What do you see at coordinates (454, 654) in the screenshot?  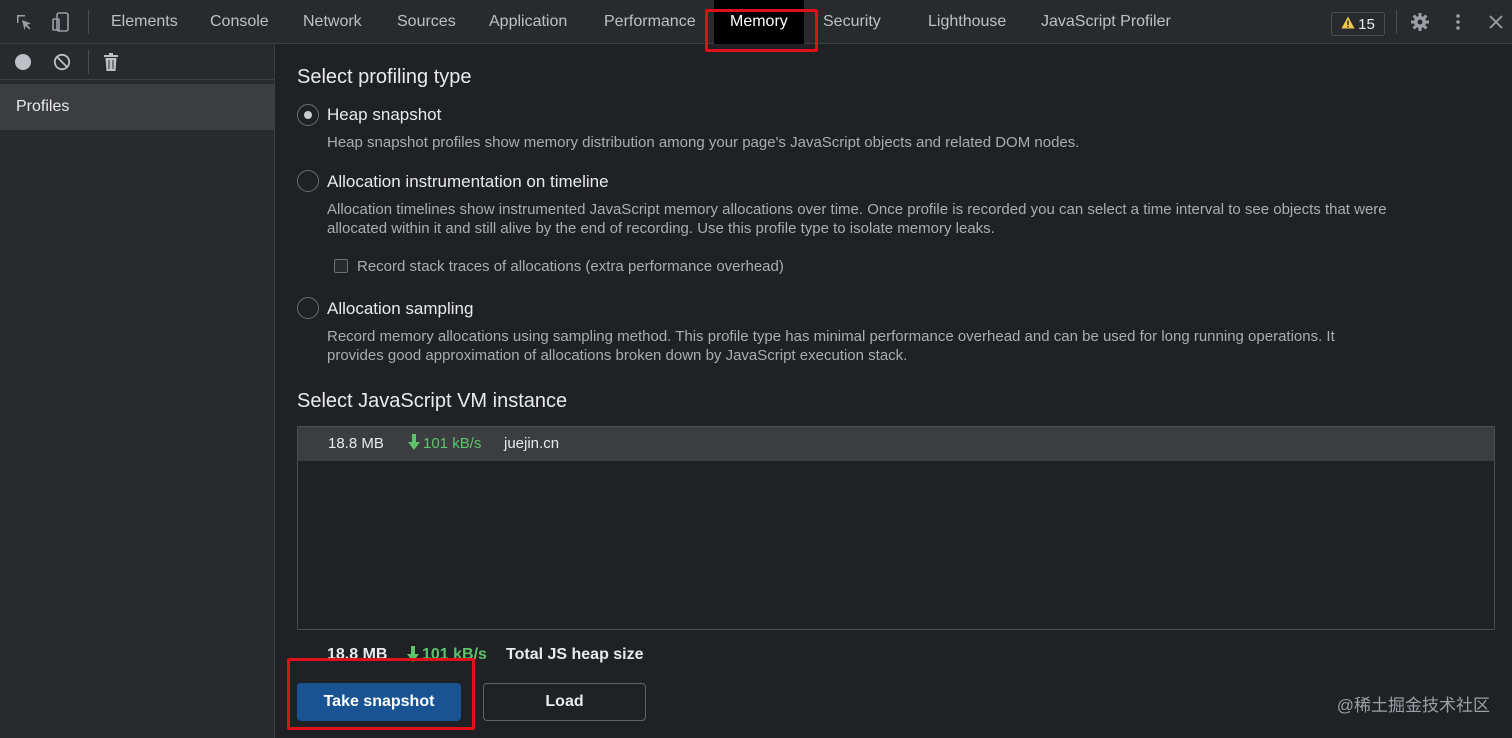 I see `total-heap-rate: 101 kB/s` at bounding box center [454, 654].